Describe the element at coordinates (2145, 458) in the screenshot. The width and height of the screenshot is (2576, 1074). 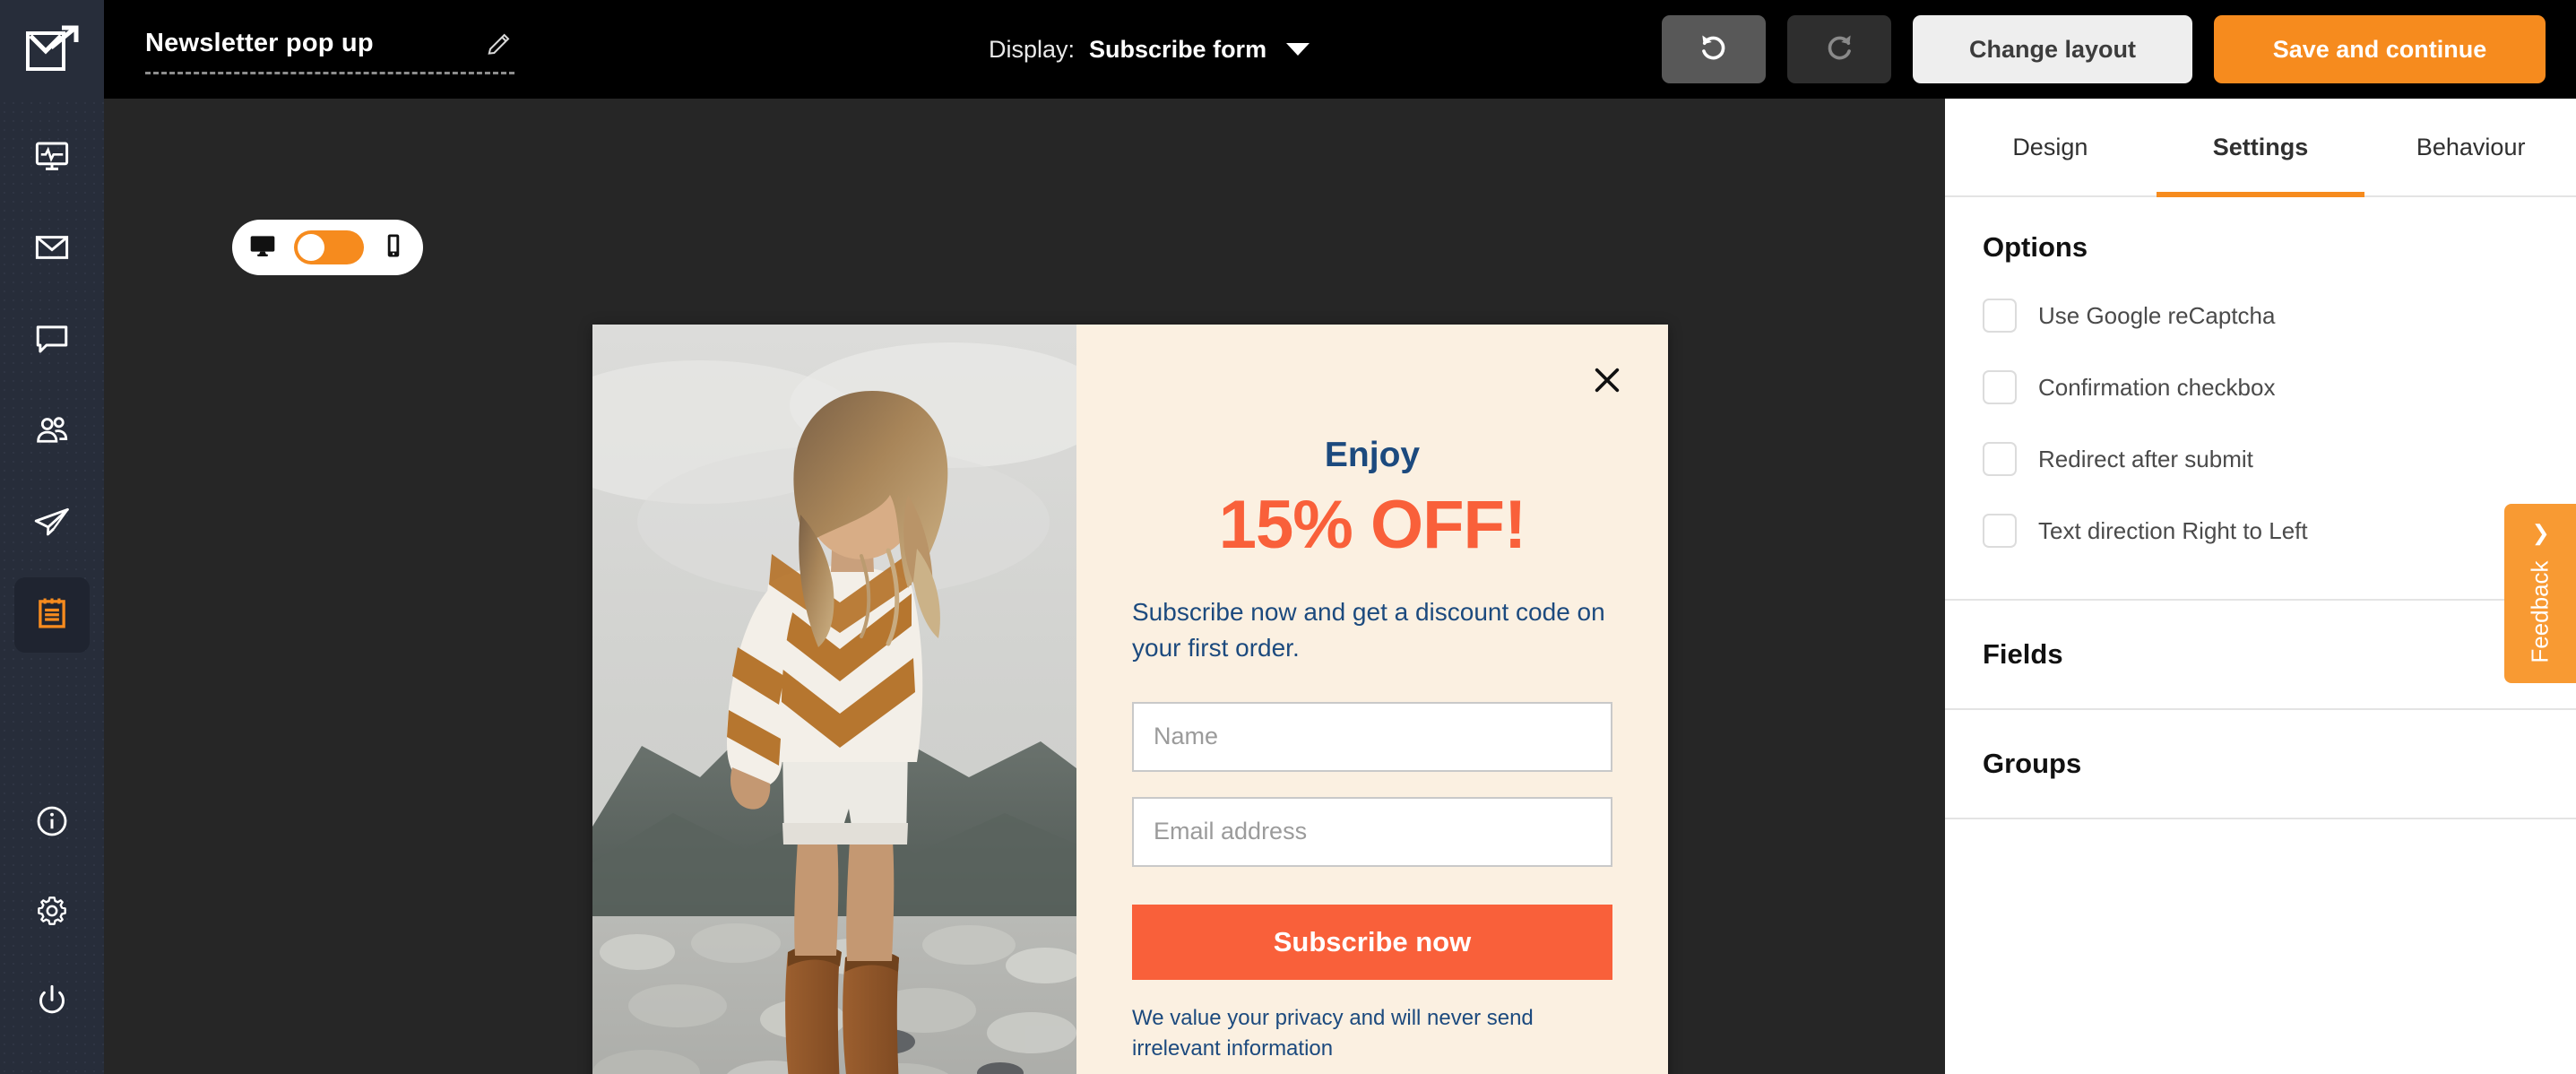
I see `option-label: Redirect after submit` at that location.